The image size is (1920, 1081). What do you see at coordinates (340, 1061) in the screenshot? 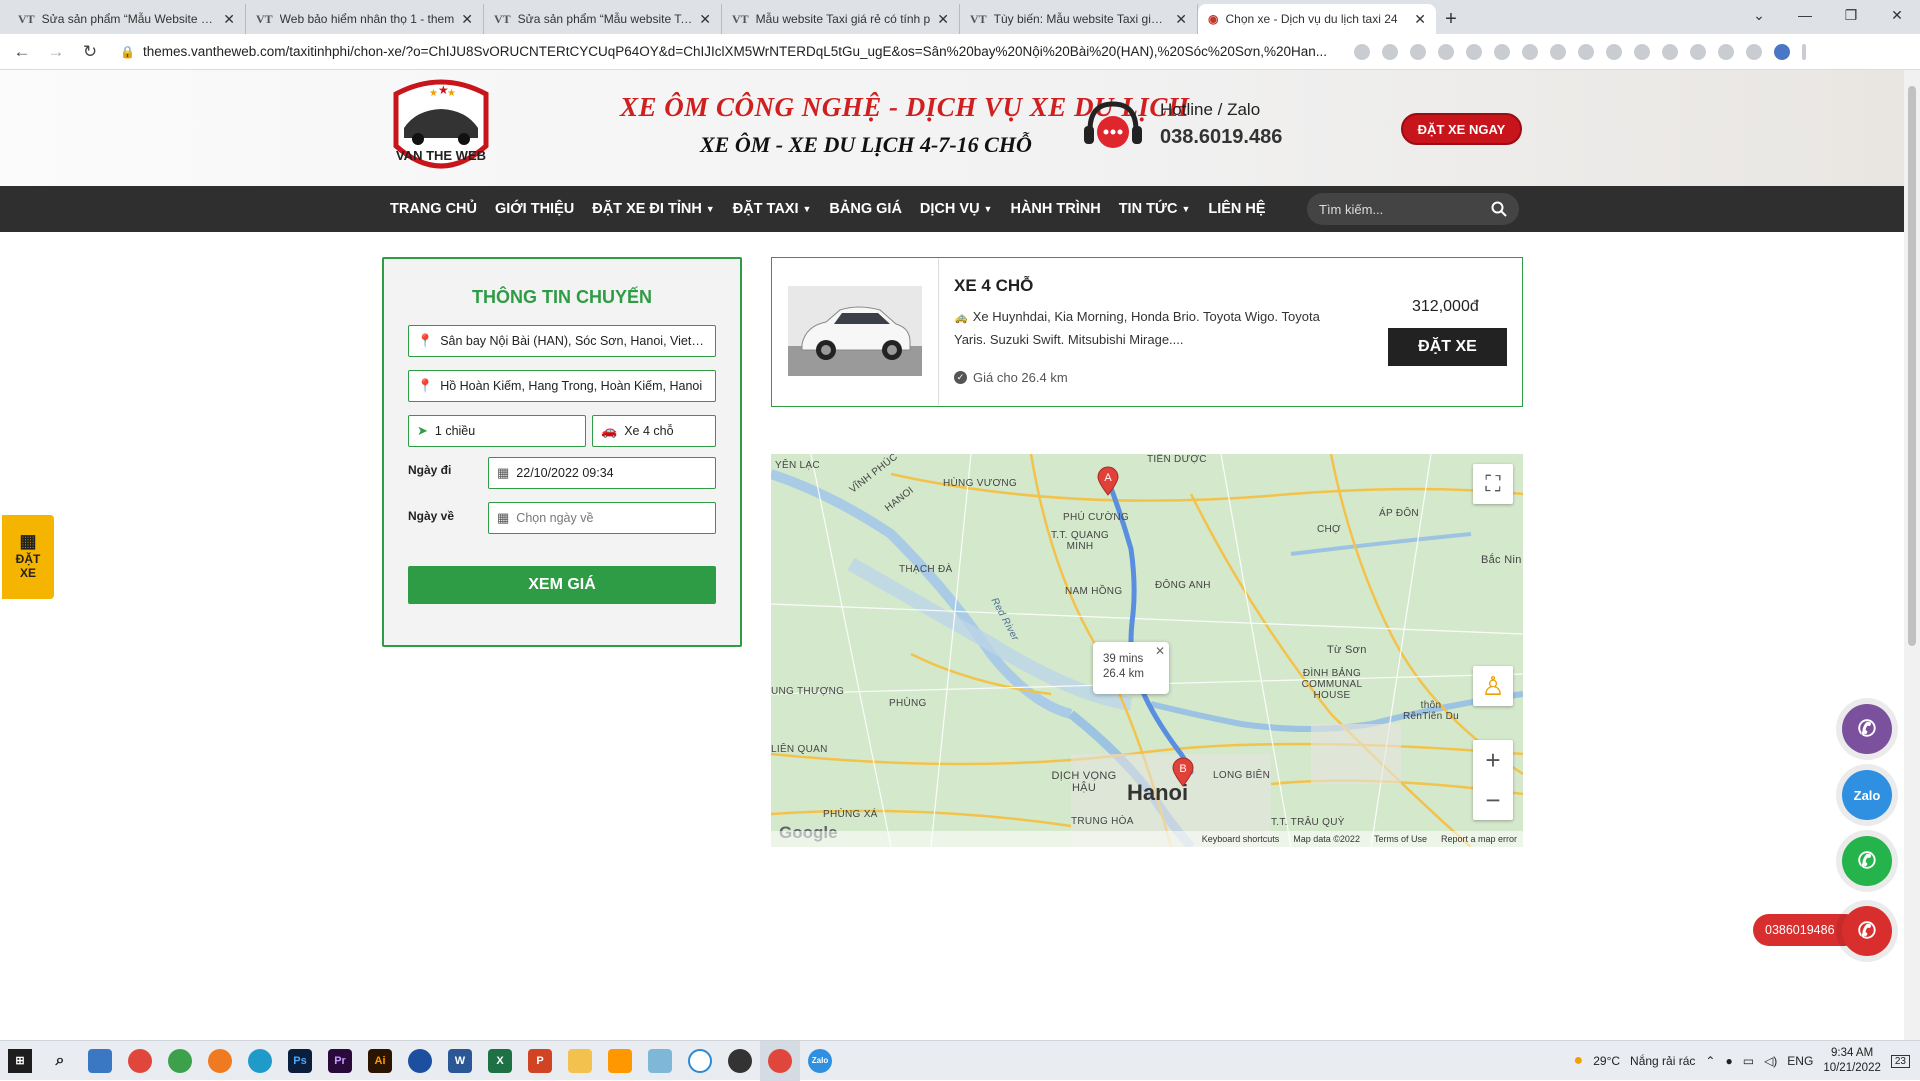
I see `premiere-icon: Pr` at bounding box center [340, 1061].